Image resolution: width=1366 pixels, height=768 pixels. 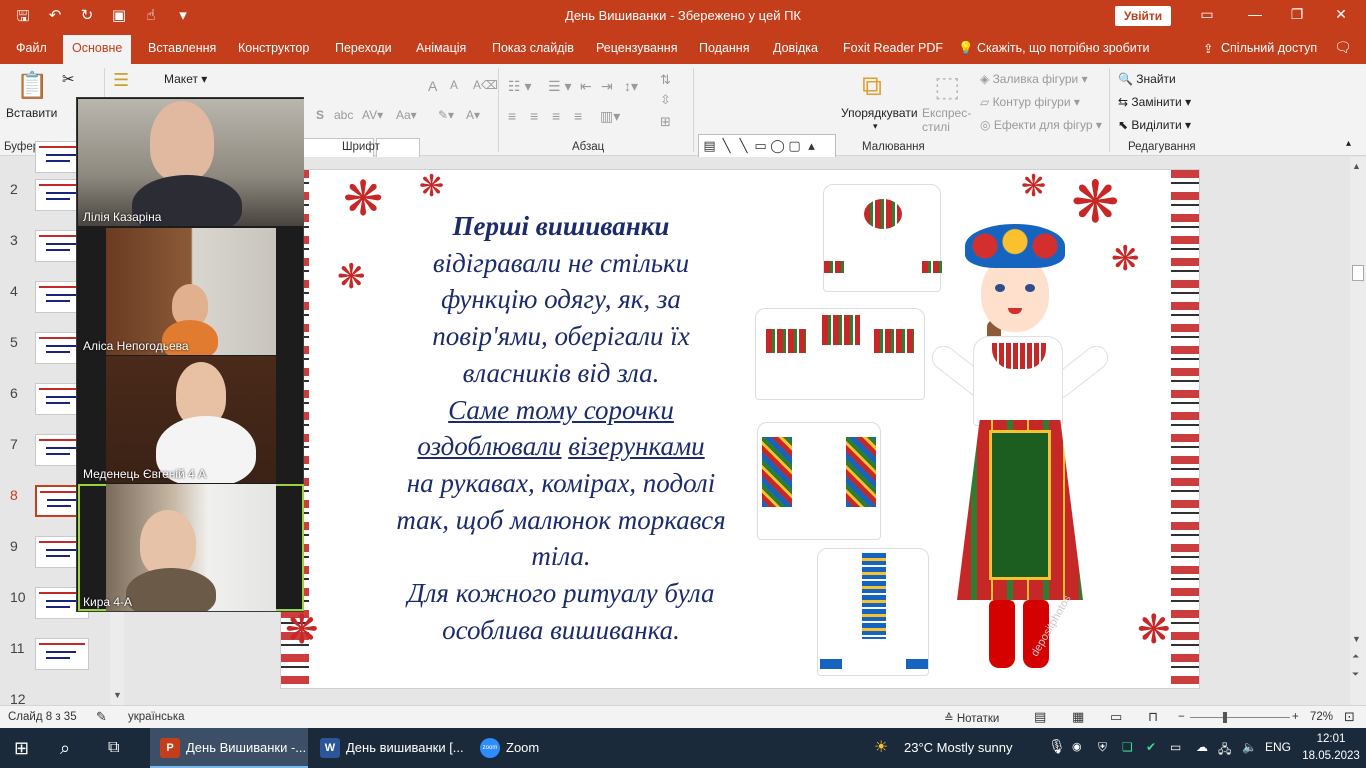 What do you see at coordinates (101, 717) in the screenshot?
I see `spellcheck-icon: ✎` at bounding box center [101, 717].